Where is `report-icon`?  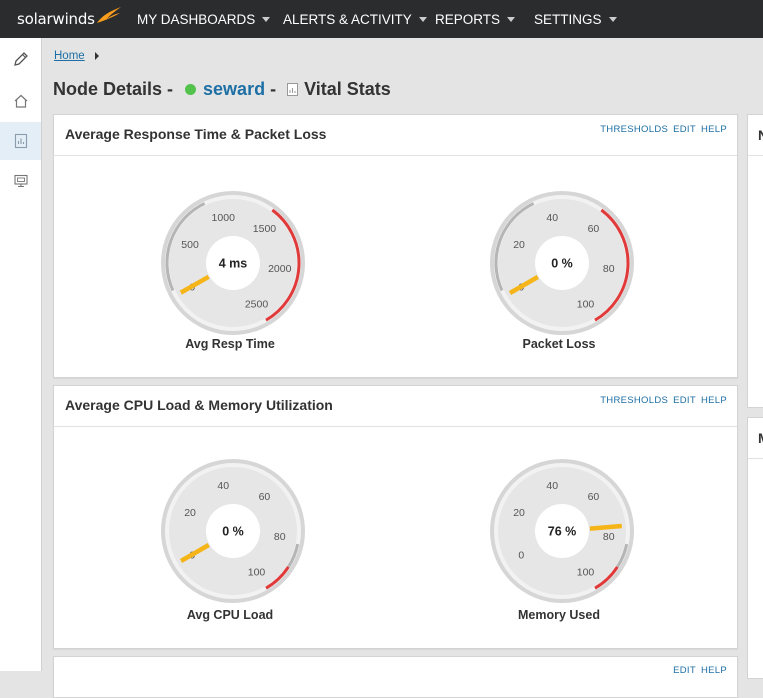 report-icon is located at coordinates (20, 141).